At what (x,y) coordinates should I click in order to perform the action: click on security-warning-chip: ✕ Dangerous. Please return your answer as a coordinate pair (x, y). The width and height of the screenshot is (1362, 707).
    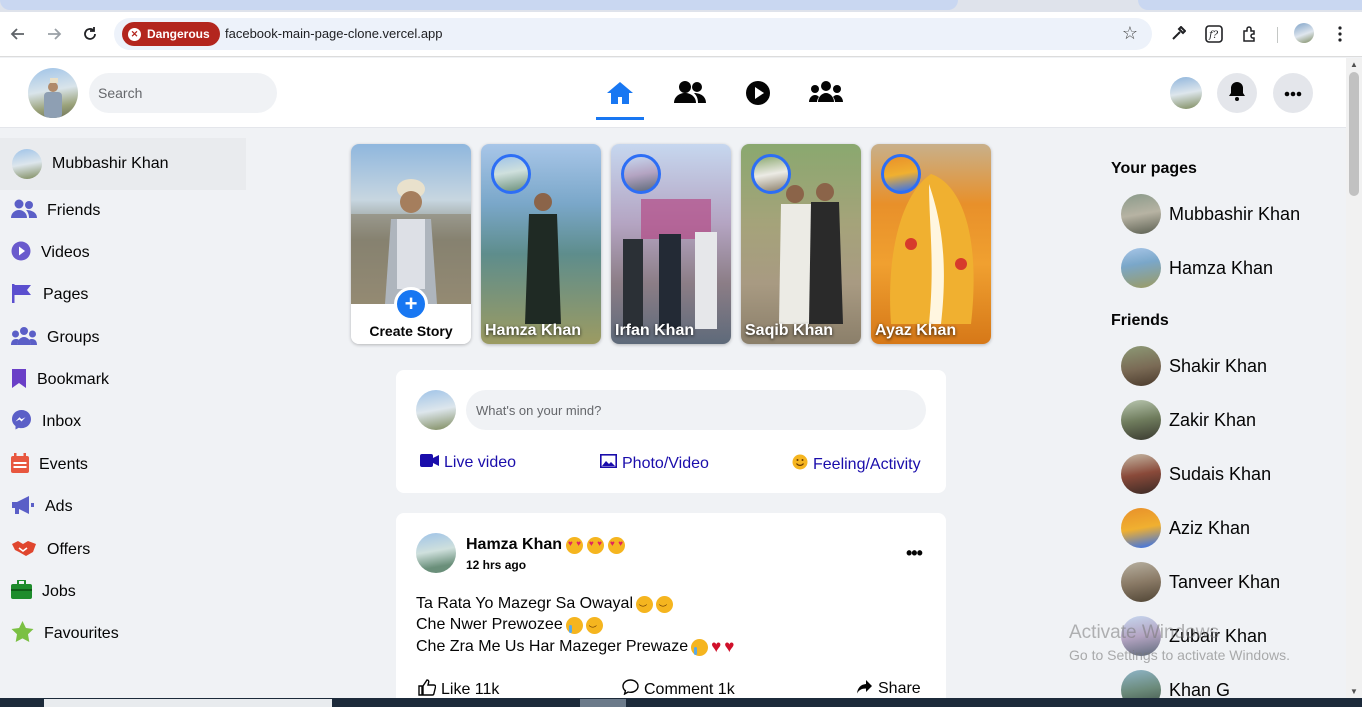
    Looking at the image, I should click on (171, 34).